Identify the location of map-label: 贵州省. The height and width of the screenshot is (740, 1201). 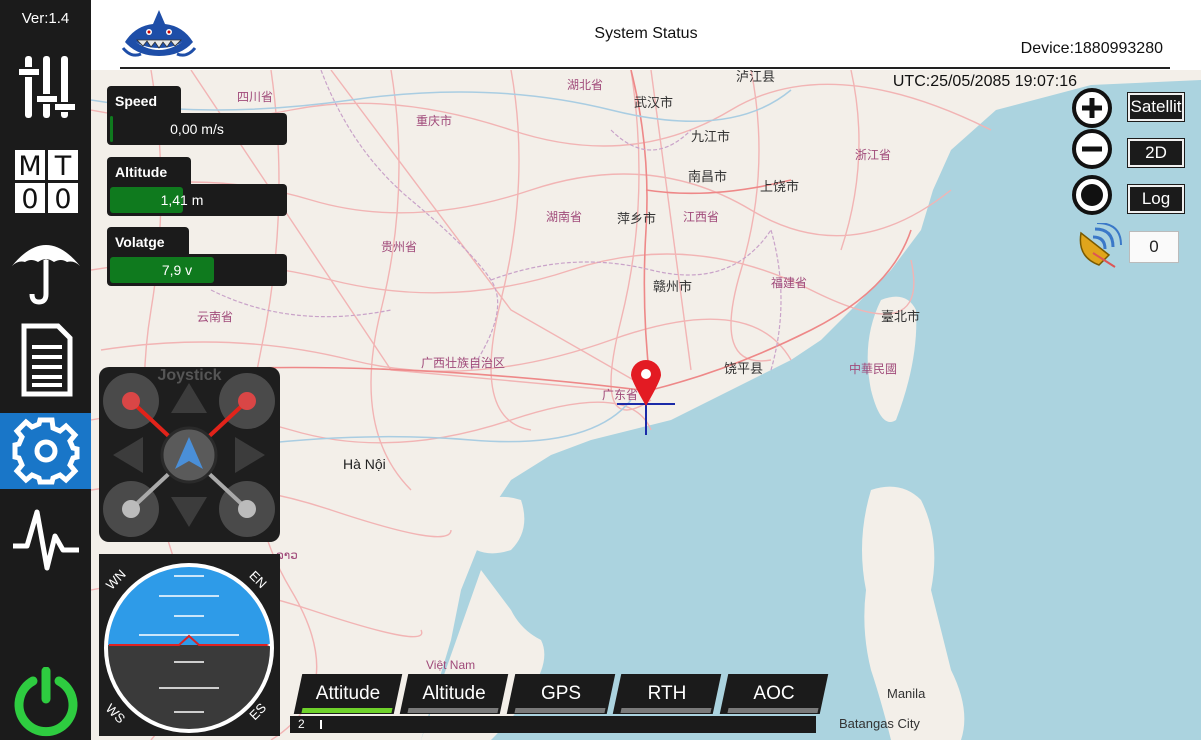
(399, 247).